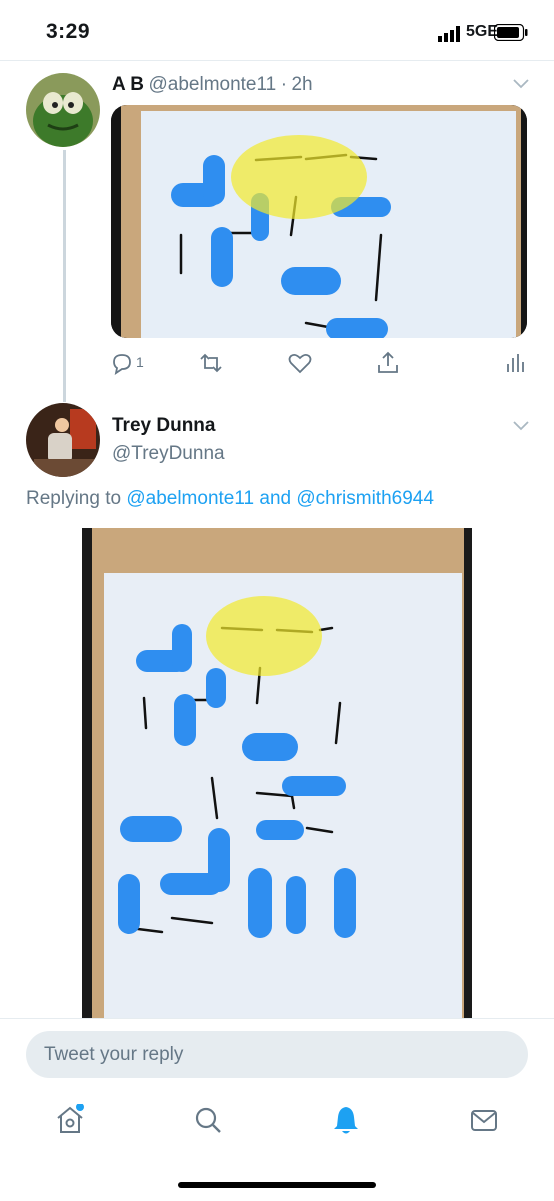  I want to click on tab-messages, so click(485, 1121).